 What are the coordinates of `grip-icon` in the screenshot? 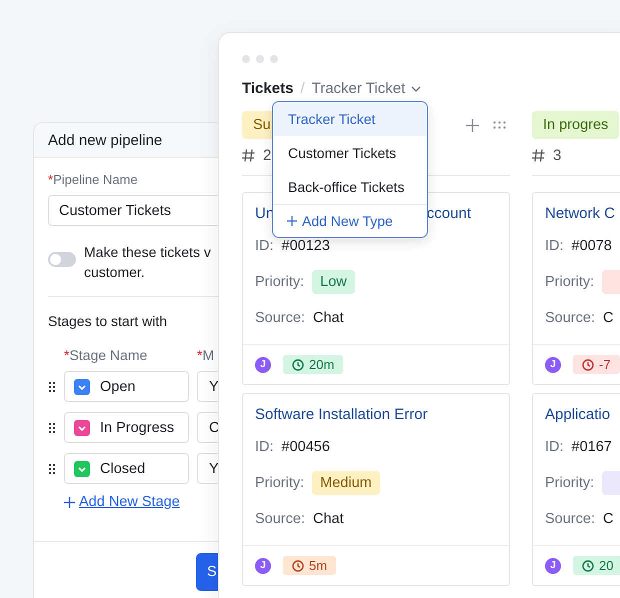 It's located at (499, 125).